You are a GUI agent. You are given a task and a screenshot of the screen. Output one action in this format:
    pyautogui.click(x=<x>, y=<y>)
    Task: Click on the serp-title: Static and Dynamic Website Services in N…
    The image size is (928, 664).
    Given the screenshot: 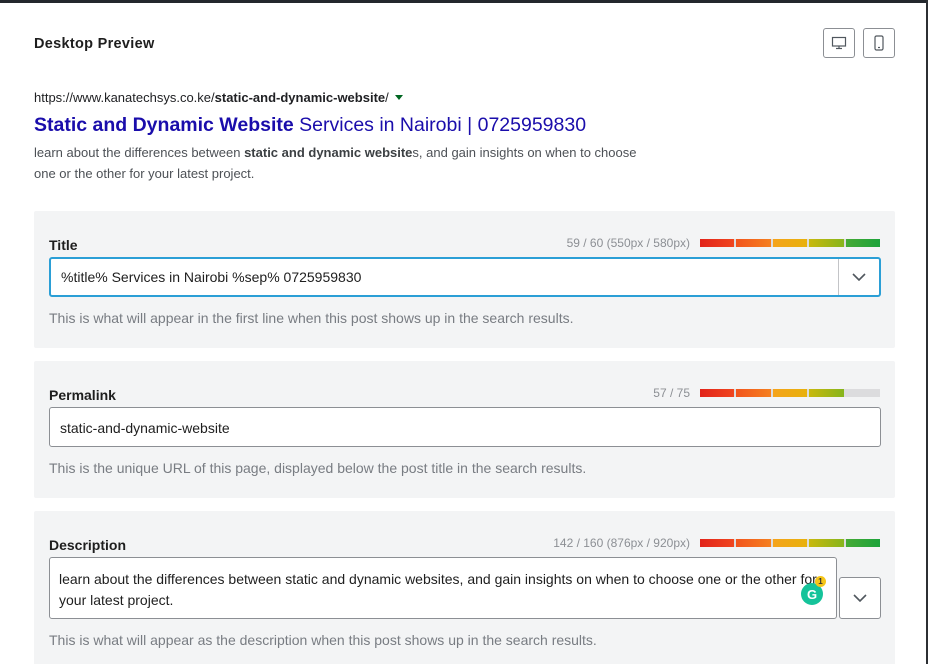 What is the action you would take?
    pyautogui.click(x=310, y=125)
    